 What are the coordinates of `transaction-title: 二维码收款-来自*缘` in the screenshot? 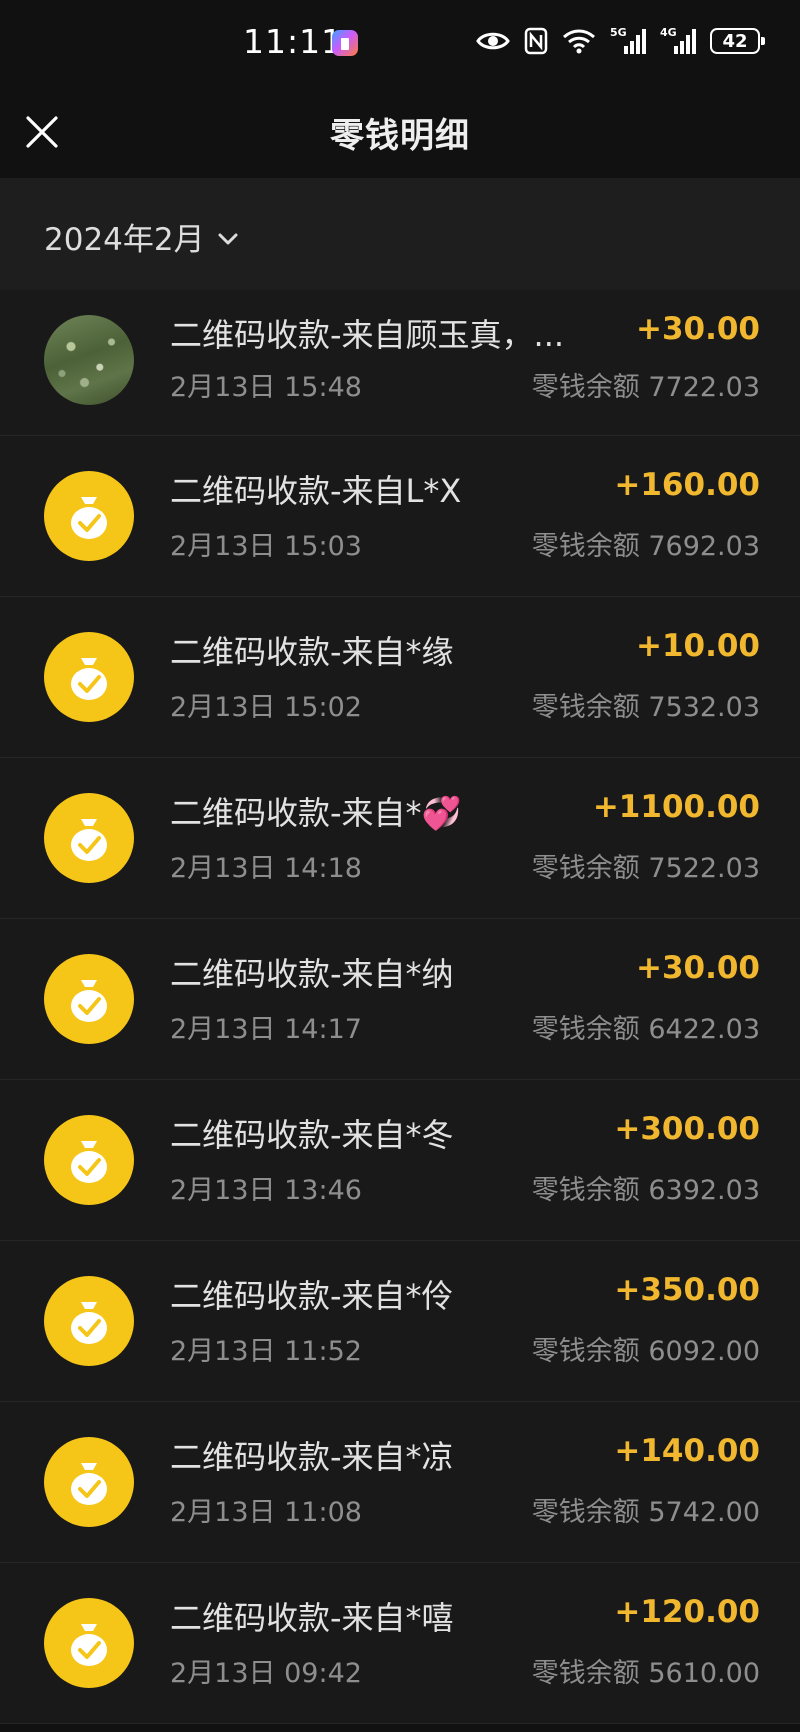 It's located at (312, 652).